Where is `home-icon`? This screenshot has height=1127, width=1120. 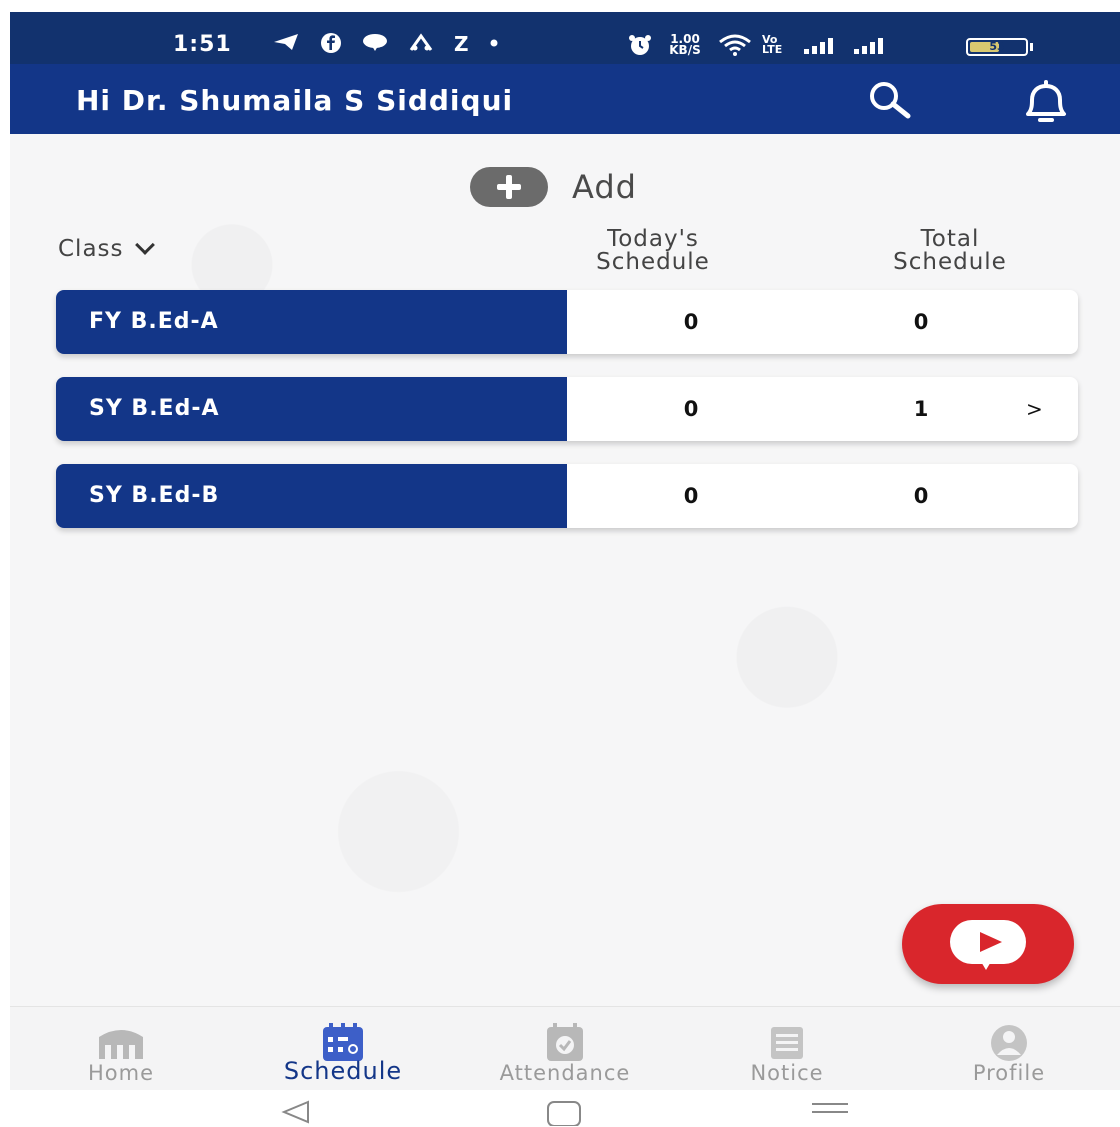 home-icon is located at coordinates (121, 1044).